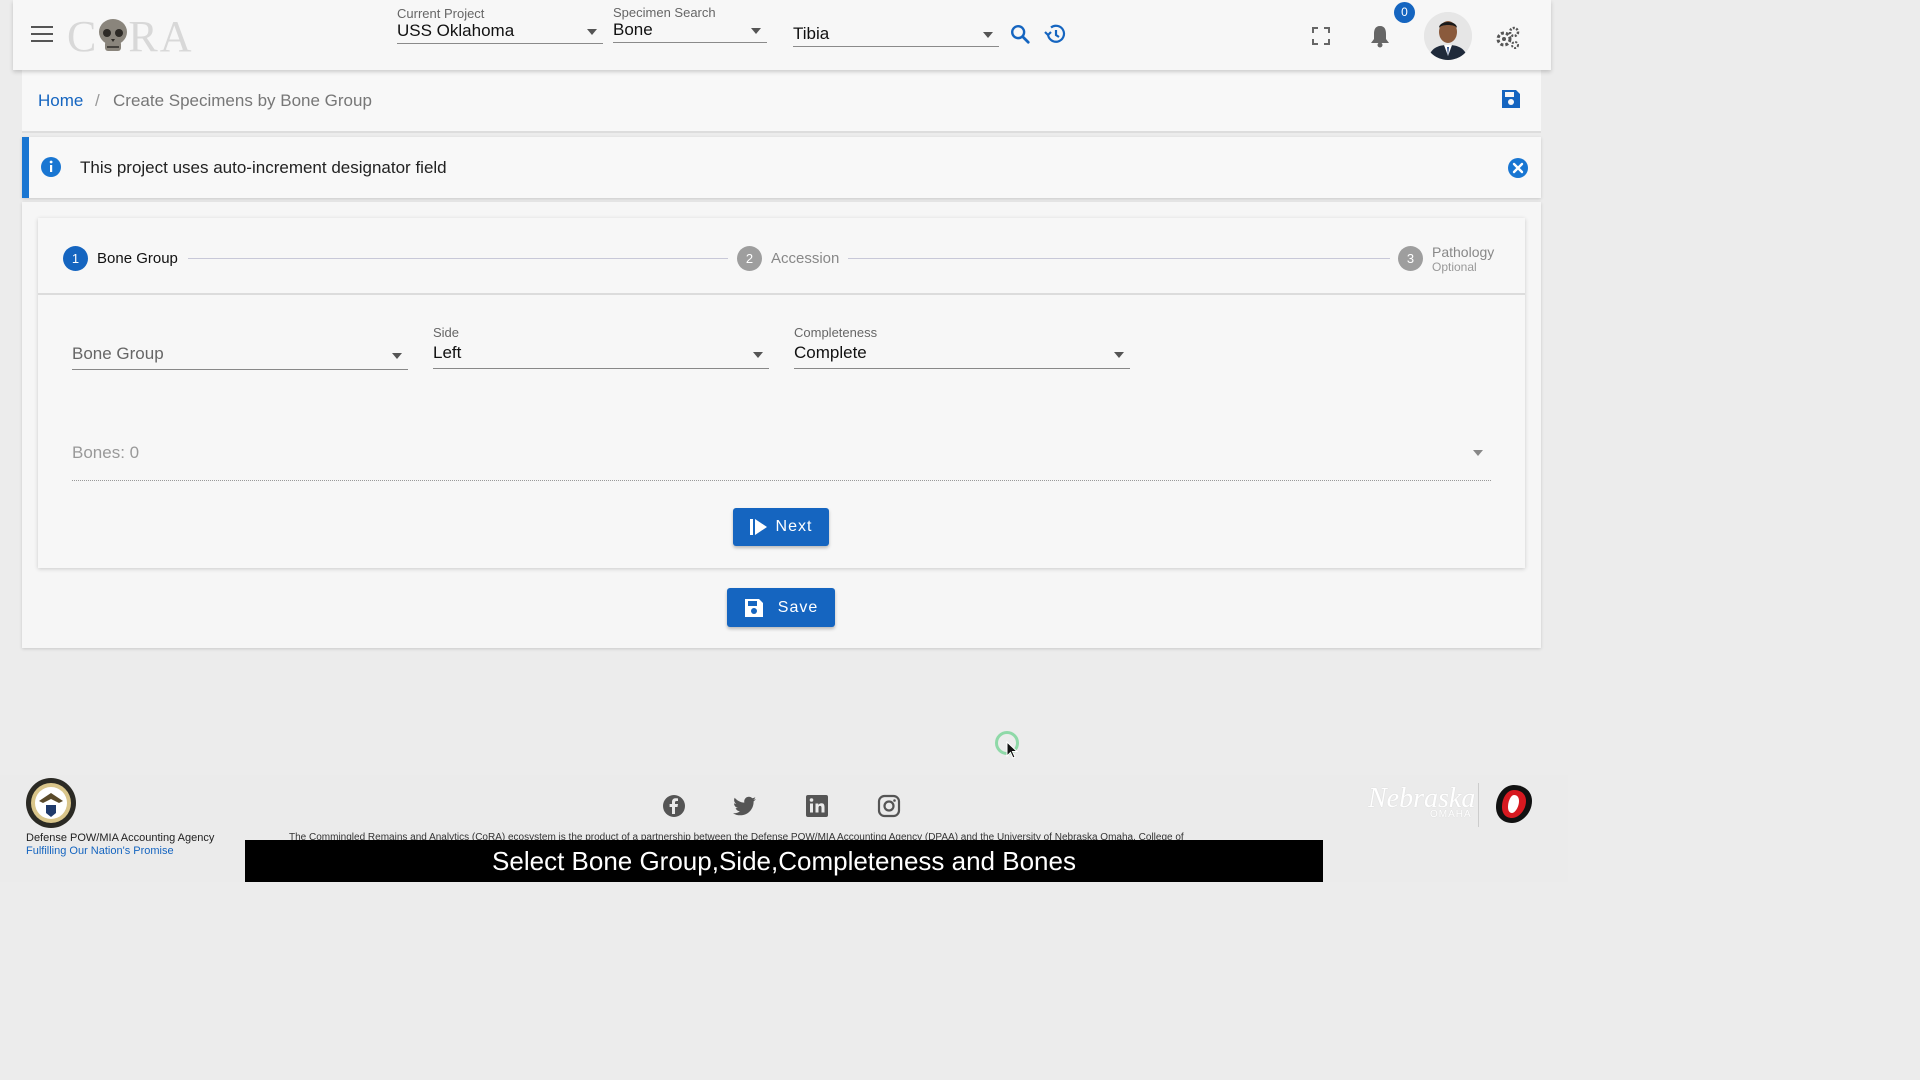  Describe the element at coordinates (83, 36) in the screenshot. I see `logo-text-left: C` at that location.